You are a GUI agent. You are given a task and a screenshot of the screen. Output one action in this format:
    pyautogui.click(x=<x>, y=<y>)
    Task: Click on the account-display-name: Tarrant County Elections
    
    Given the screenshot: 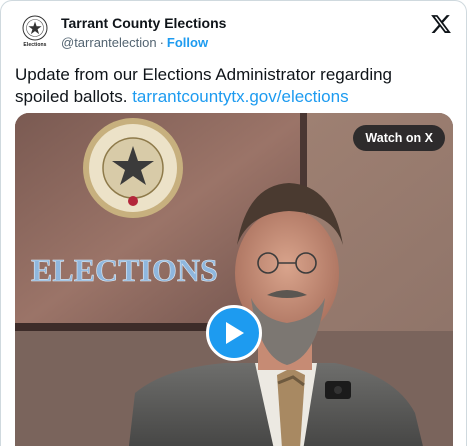 What is the action you would take?
    pyautogui.click(x=143, y=23)
    